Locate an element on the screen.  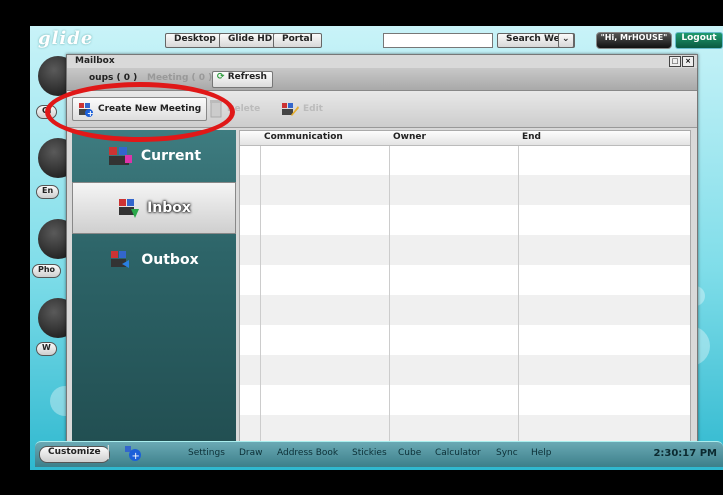
add-icon: + is located at coordinates (133, 454).